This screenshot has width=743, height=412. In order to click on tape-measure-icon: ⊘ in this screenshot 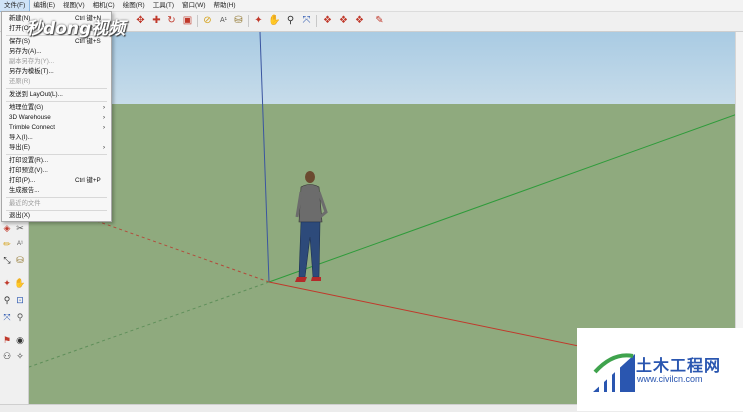, I will do `click(207, 20)`.